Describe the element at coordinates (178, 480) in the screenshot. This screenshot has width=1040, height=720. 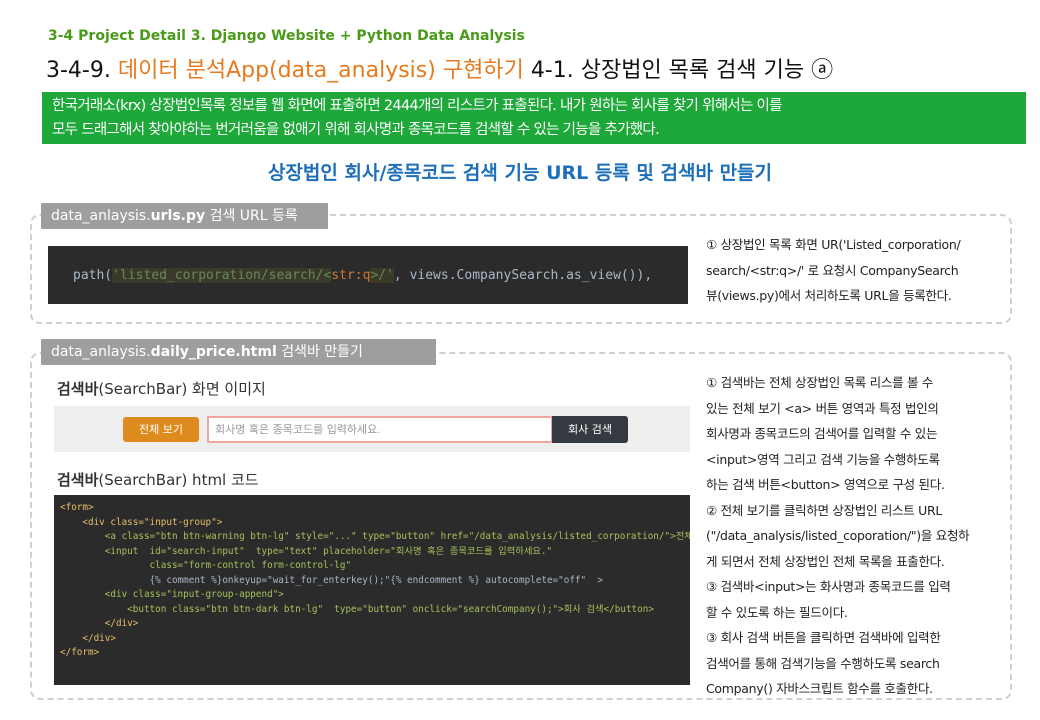
I see `label-rest: (SearchBar) html 코드` at that location.